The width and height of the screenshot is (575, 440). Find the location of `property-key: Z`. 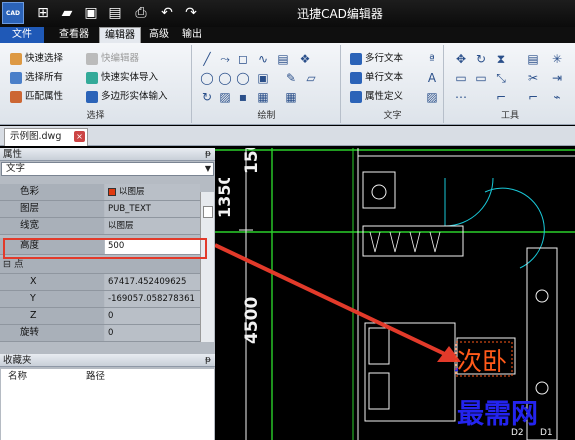

property-key: Z is located at coordinates (52, 316).